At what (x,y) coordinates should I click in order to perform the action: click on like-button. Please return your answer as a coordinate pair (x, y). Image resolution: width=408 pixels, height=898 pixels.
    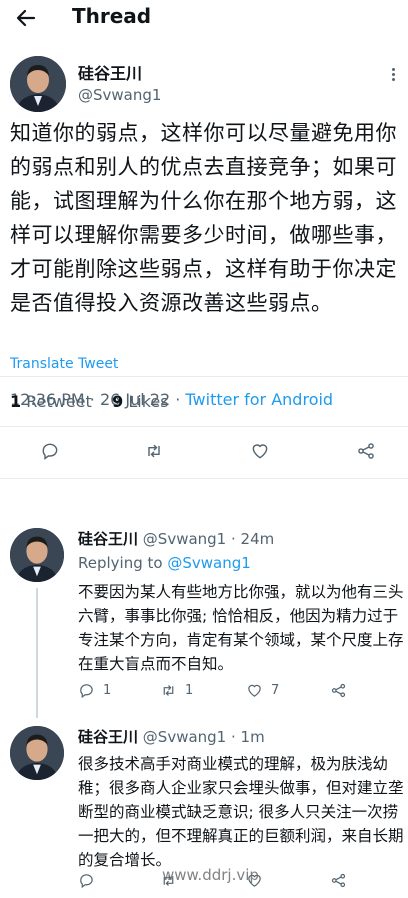
    Looking at the image, I should click on (260, 451).